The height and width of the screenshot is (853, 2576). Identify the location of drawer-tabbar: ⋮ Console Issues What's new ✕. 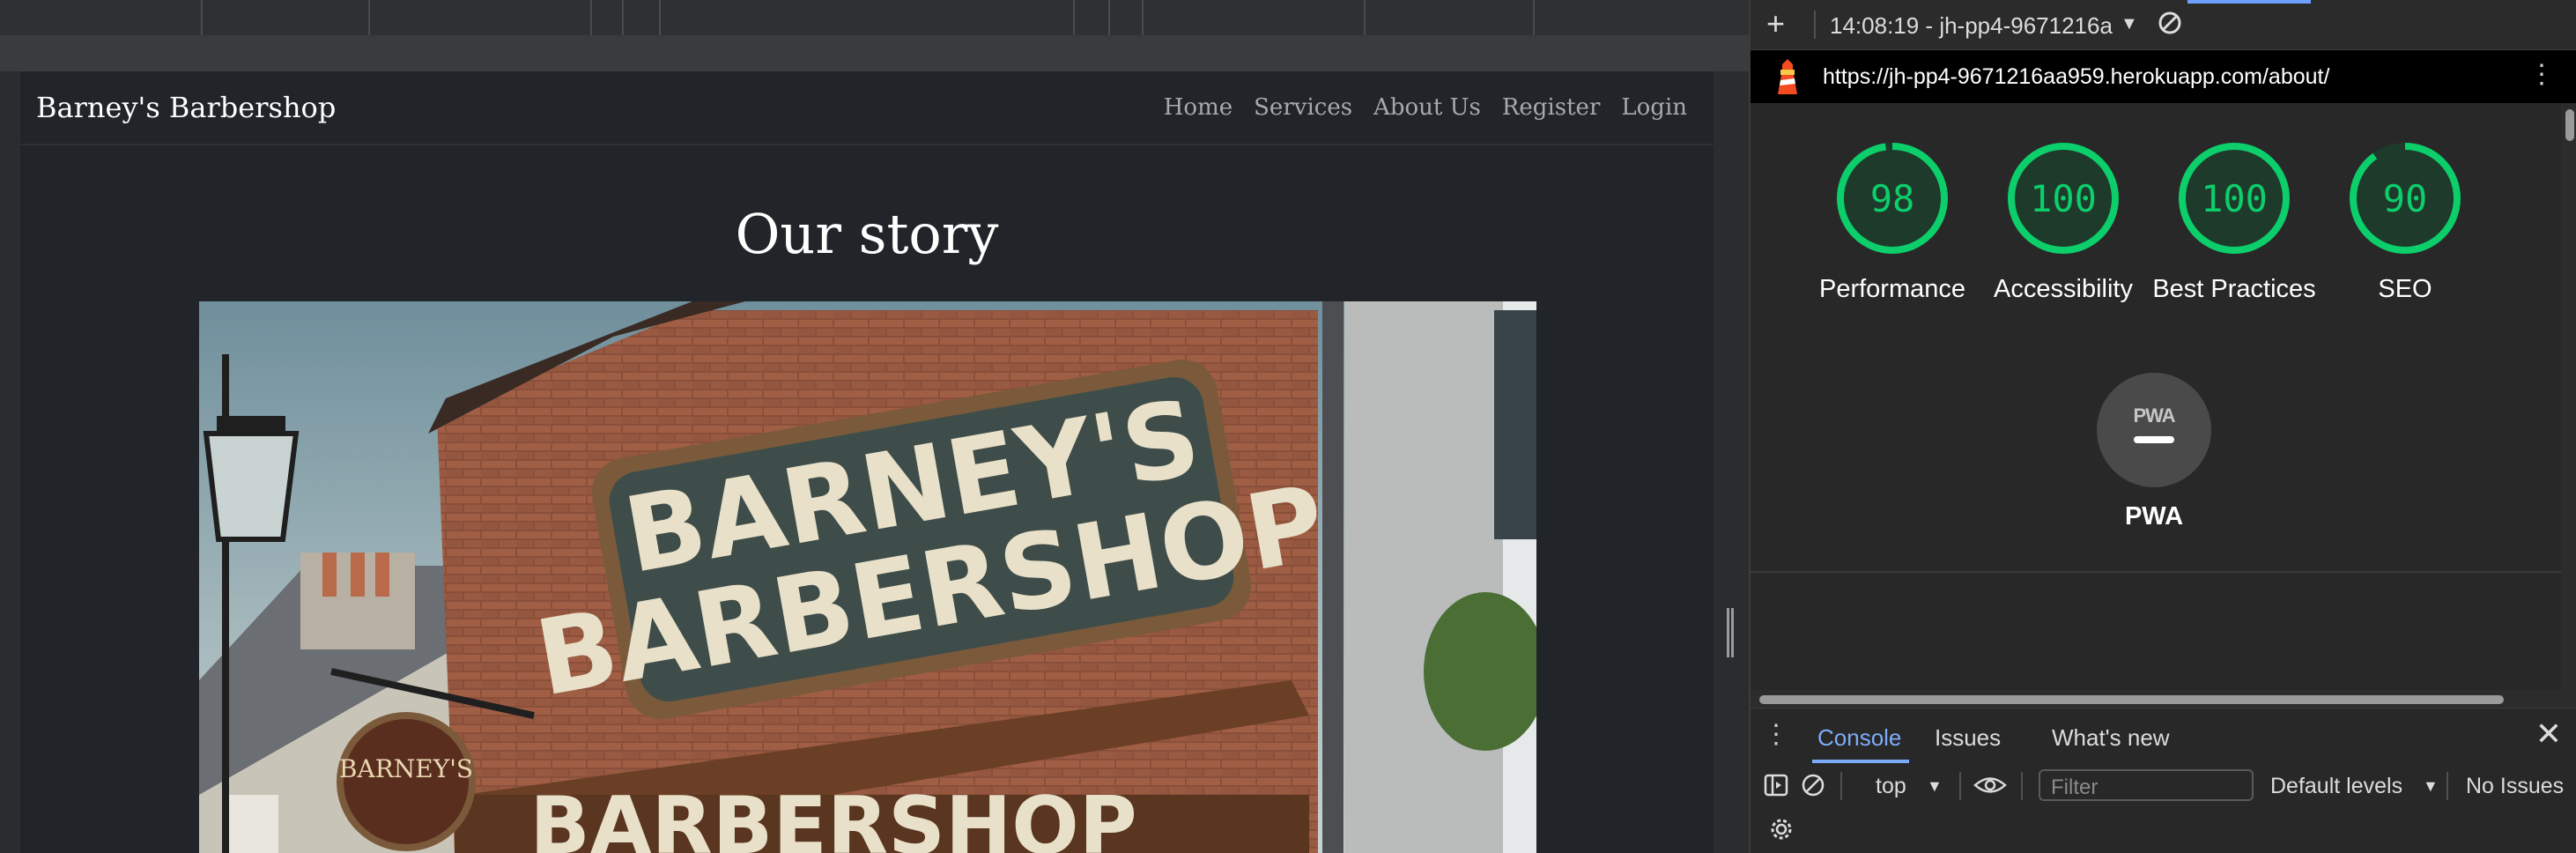
(2163, 737).